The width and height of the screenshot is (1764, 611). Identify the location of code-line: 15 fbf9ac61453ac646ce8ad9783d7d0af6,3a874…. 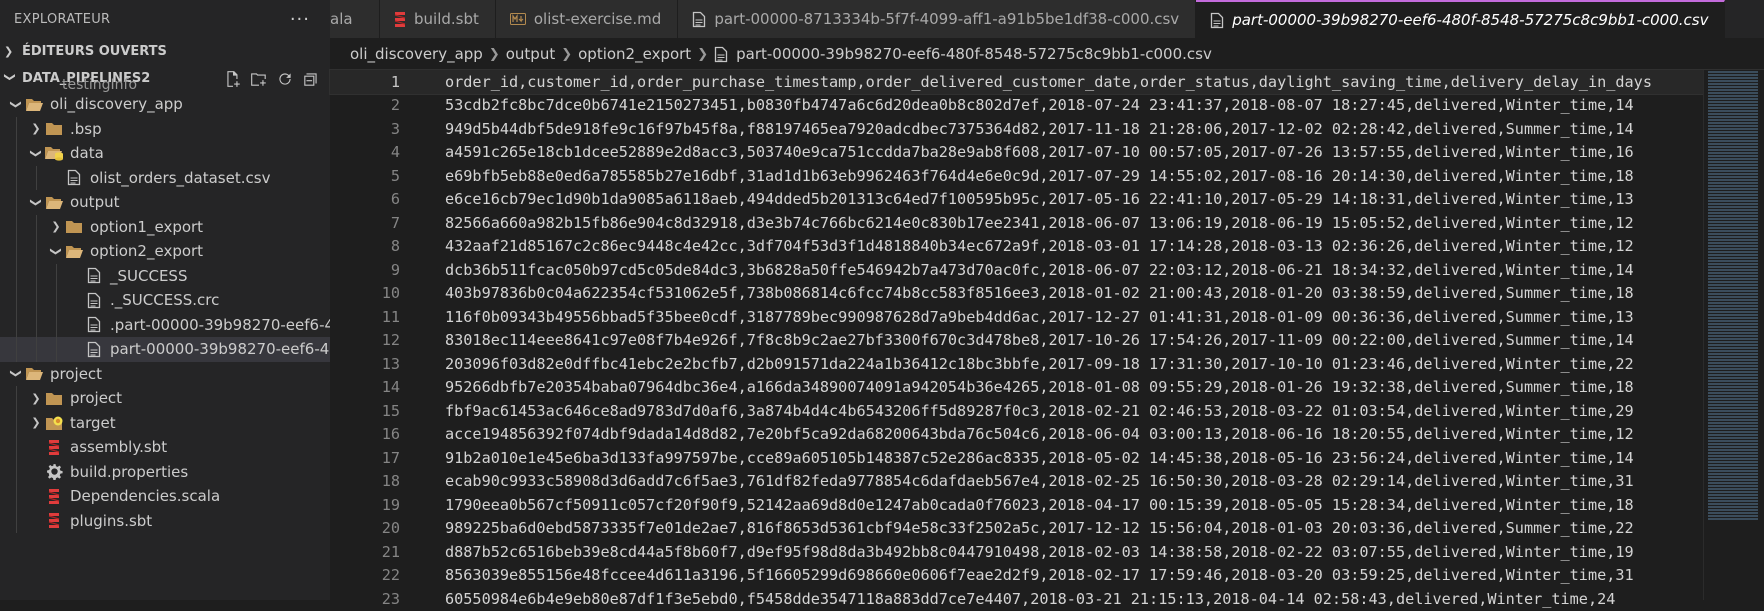
(1047, 411).